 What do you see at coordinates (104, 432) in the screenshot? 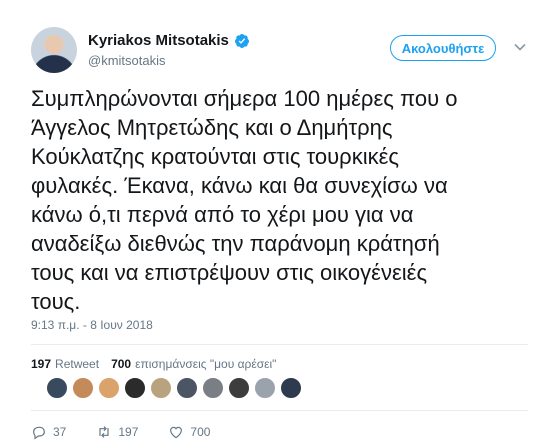
I see `retweet-icon` at bounding box center [104, 432].